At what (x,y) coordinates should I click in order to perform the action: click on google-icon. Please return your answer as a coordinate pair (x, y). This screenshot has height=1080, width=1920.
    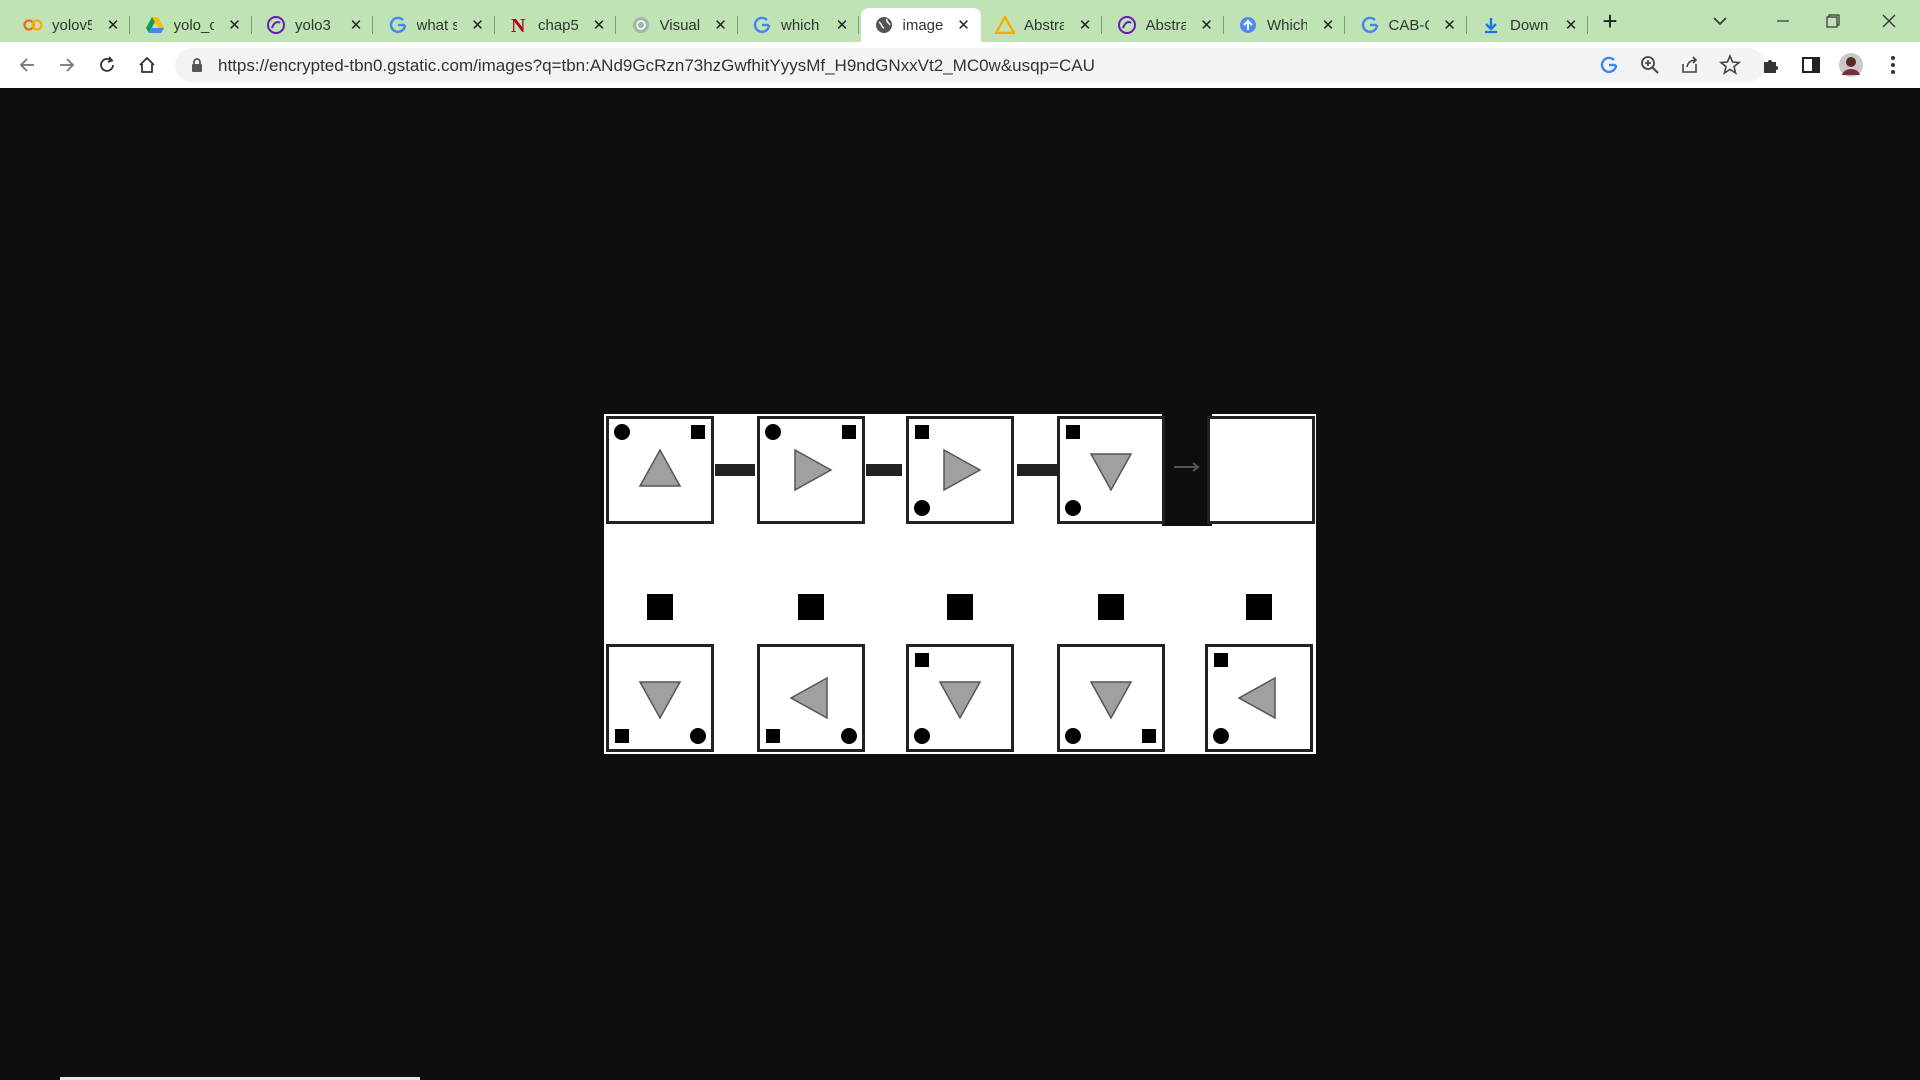
    Looking at the image, I should click on (1370, 25).